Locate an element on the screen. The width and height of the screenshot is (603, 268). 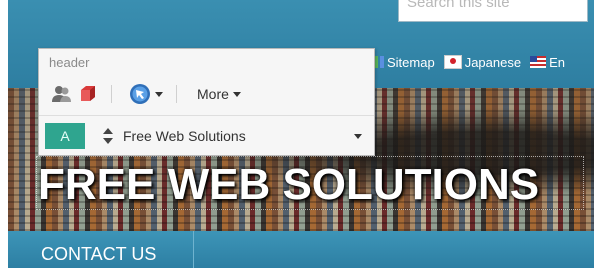
more-label: More is located at coordinates (213, 94).